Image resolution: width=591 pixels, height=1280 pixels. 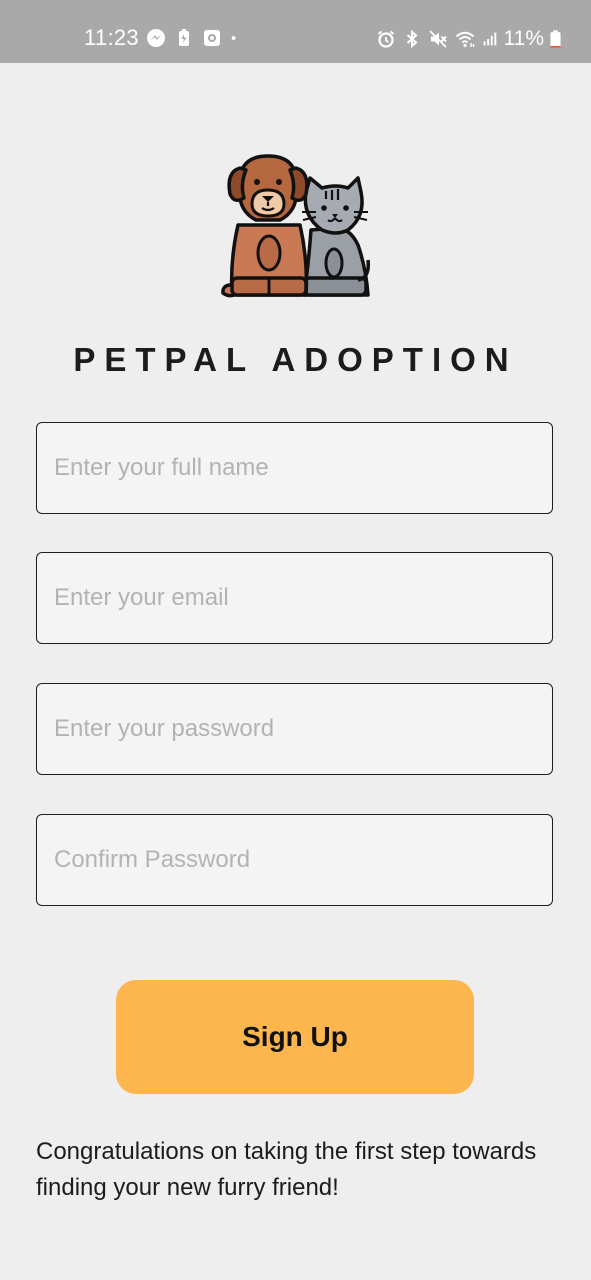 I want to click on cat-illustration, so click(x=336, y=236).